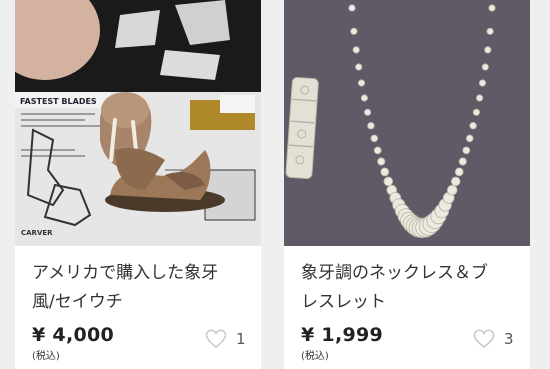  What do you see at coordinates (58, 101) in the screenshot?
I see `photo-newspaper-headline: FASTEST BLADES` at bounding box center [58, 101].